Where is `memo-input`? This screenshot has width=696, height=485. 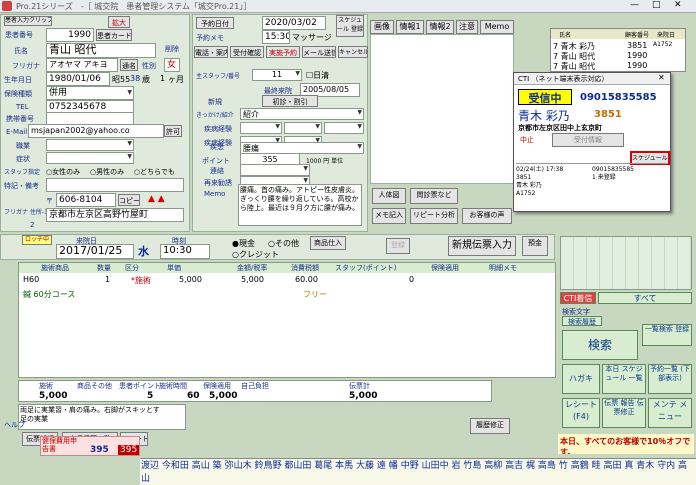
memo-input is located at coordinates (115, 185).